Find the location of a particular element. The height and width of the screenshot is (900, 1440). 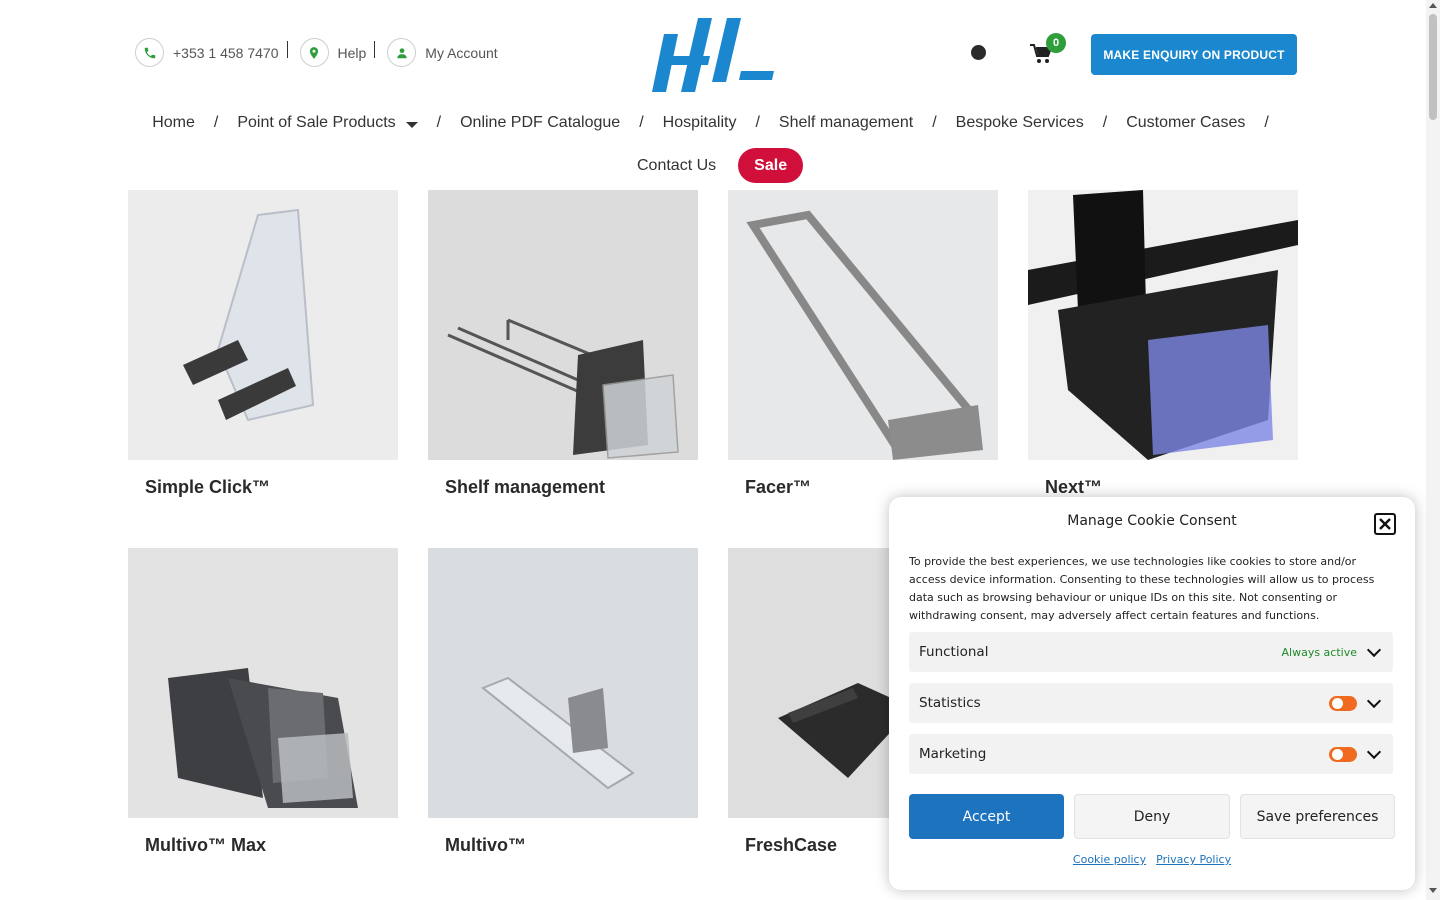

marketing-toggle is located at coordinates (1343, 754).